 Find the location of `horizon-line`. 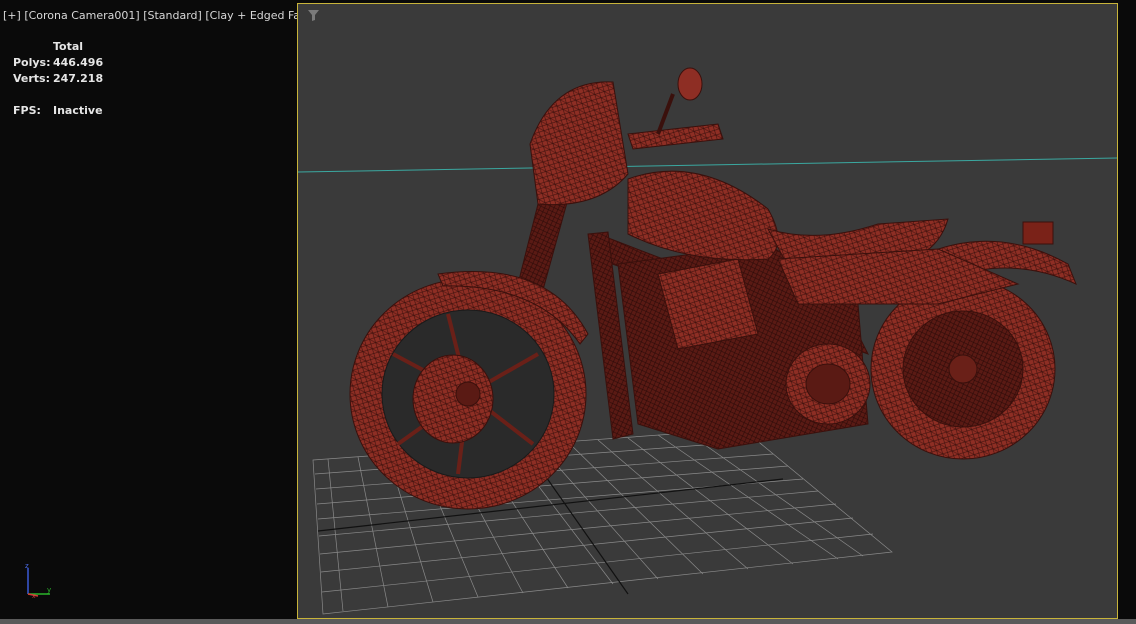

horizon-line is located at coordinates (707, 165).